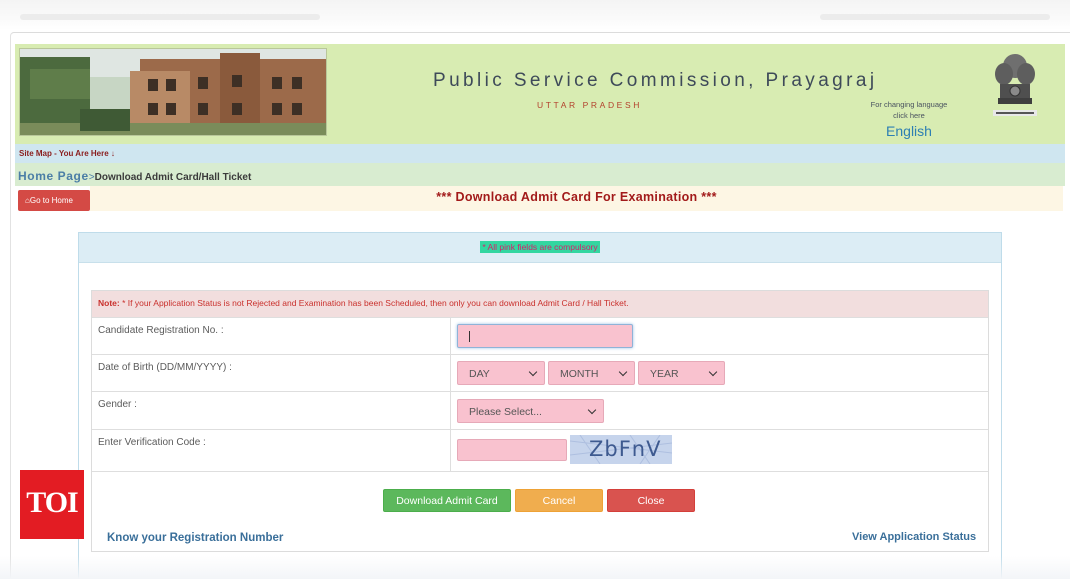  Describe the element at coordinates (152, 442) in the screenshot. I see `verification-label: Enter Verification Code :` at that location.